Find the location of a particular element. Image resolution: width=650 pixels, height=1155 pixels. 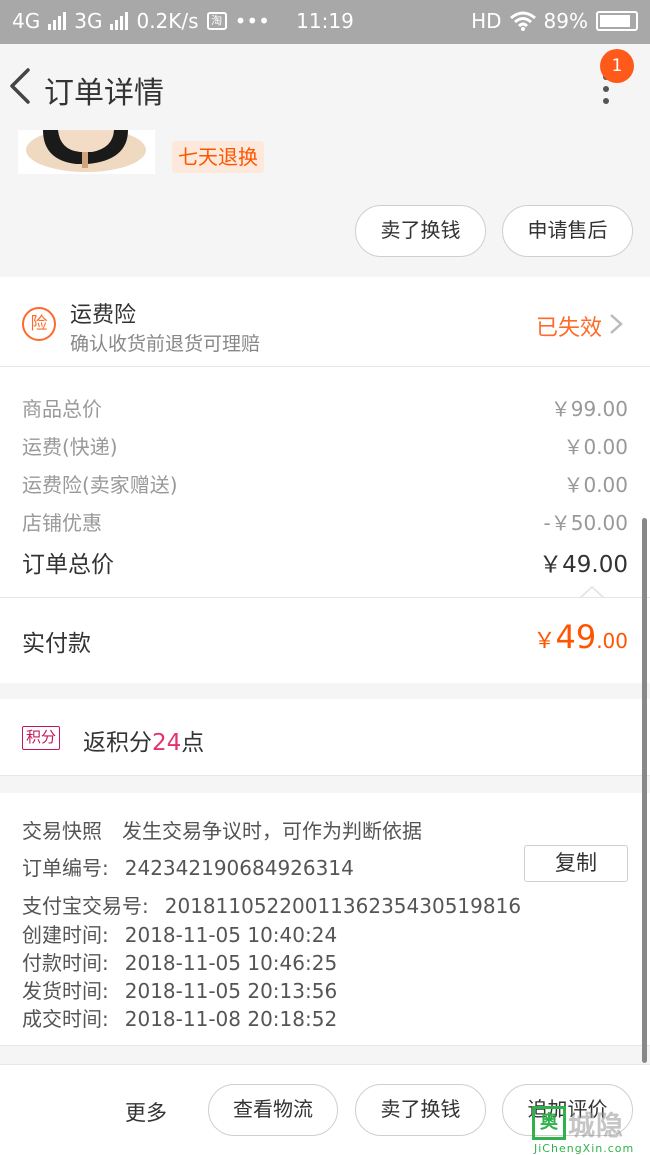

product-image is located at coordinates (86, 152).